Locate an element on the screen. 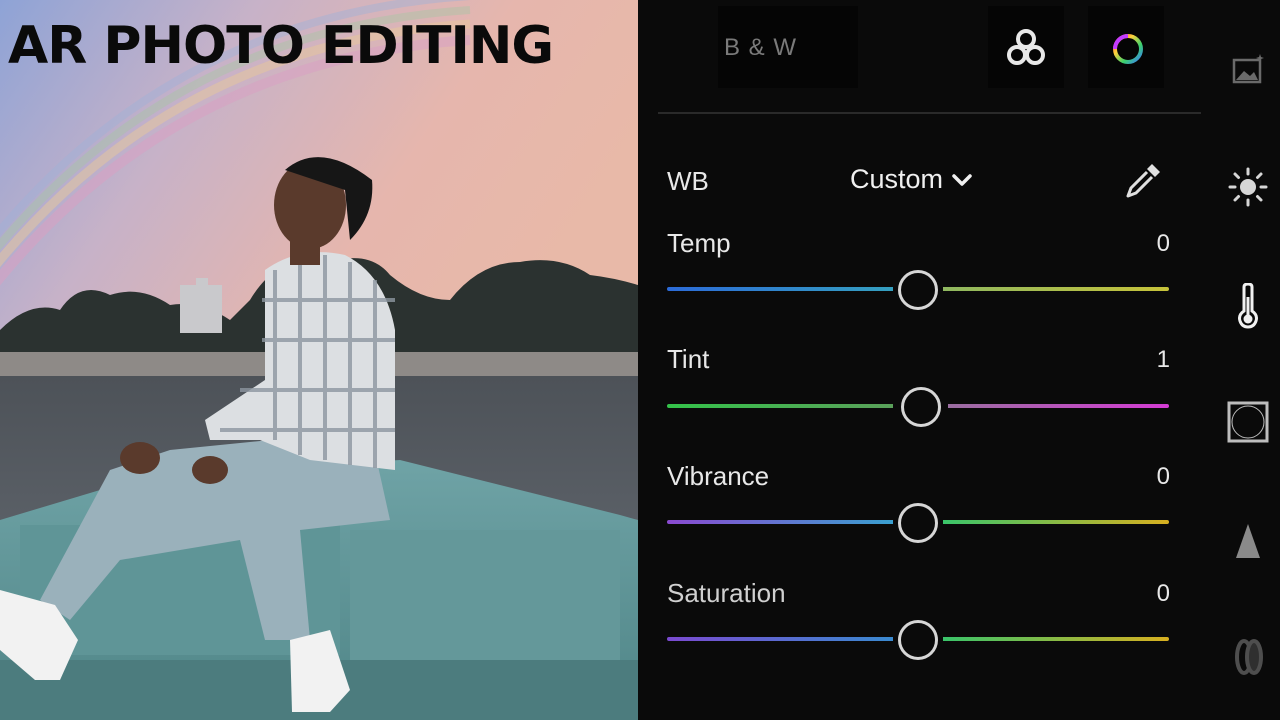 This screenshot has width=1280, height=720. wb-preset-value: Custom is located at coordinates (897, 179).